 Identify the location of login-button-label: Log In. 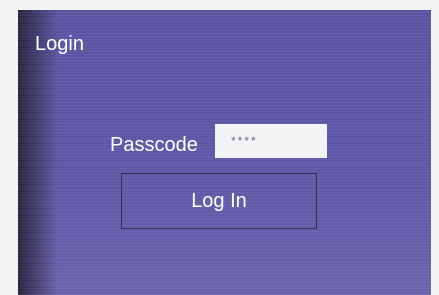
(219, 200).